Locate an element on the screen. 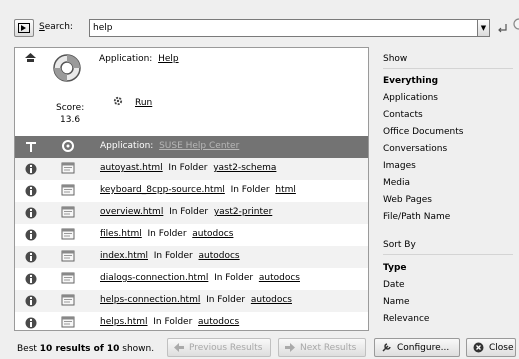 The height and width of the screenshot is (359, 519). search-label: Search: is located at coordinates (56, 27).